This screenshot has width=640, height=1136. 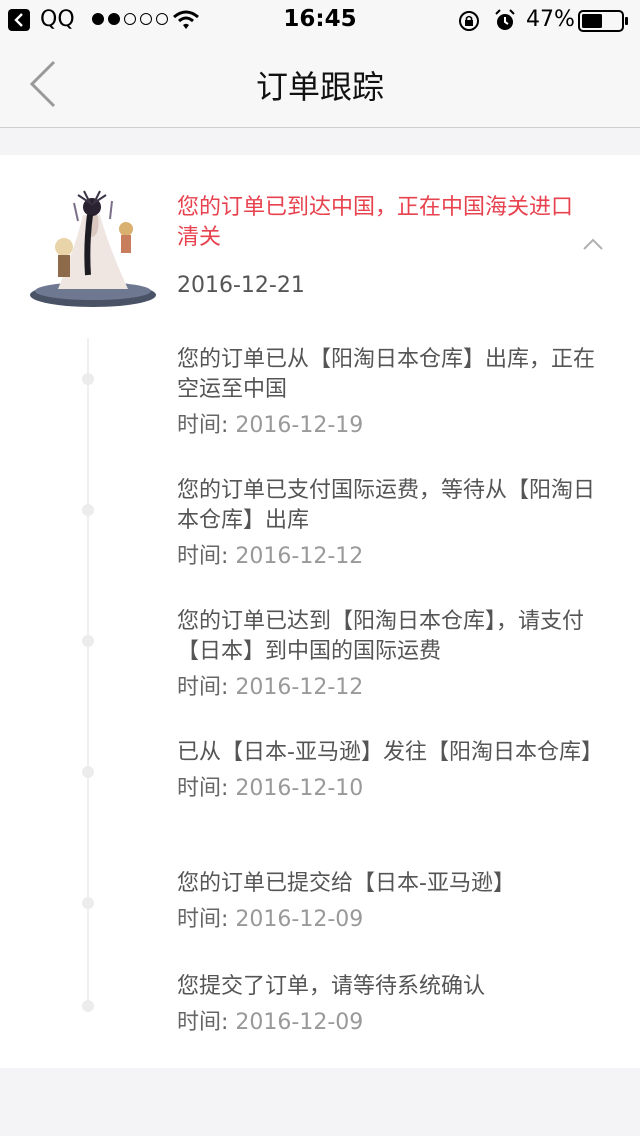 What do you see at coordinates (392, 771) in the screenshot?
I see `timeline-event: 已从【日本-亚马逊】发往【阳淘日本仓库】 时间: 2016-12-10` at bounding box center [392, 771].